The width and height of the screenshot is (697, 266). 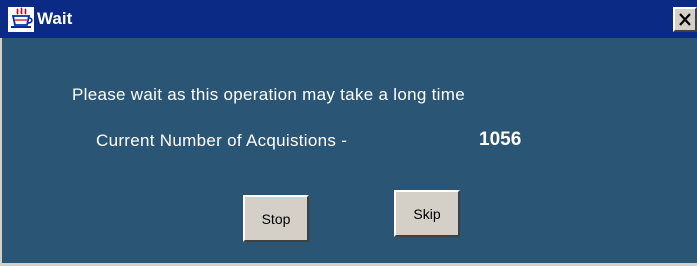 I want to click on close-button, so click(x=685, y=19).